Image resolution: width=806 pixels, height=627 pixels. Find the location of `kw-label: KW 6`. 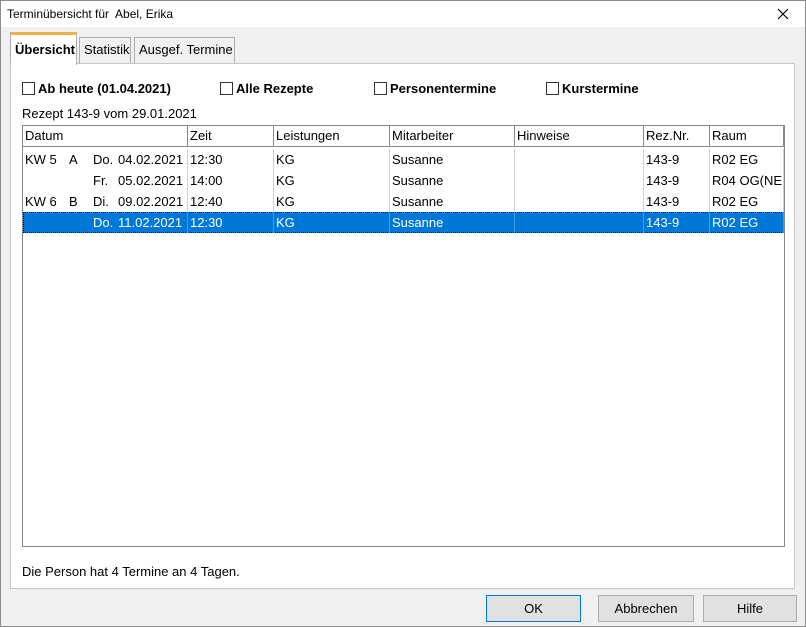

kw-label: KW 6 is located at coordinates (41, 201).